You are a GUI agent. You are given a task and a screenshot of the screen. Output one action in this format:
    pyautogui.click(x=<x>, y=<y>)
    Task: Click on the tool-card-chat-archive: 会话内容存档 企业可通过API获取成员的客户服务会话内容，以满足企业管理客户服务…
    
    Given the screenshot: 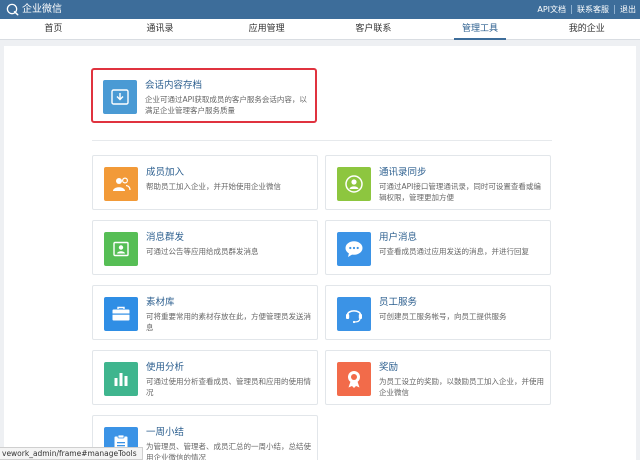 What is the action you would take?
    pyautogui.click(x=204, y=95)
    